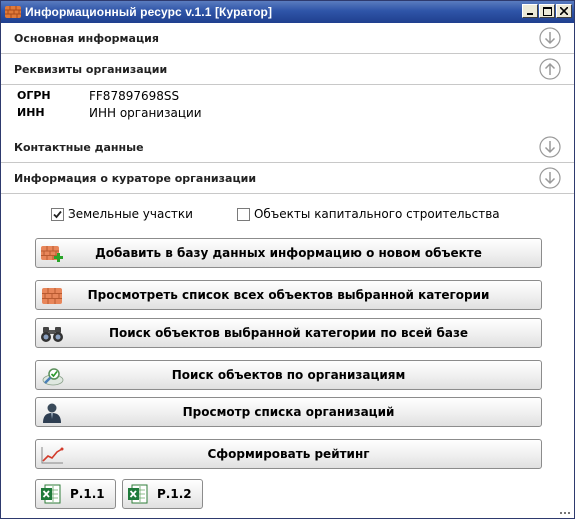 The image size is (575, 519). I want to click on close-button, so click(564, 11).